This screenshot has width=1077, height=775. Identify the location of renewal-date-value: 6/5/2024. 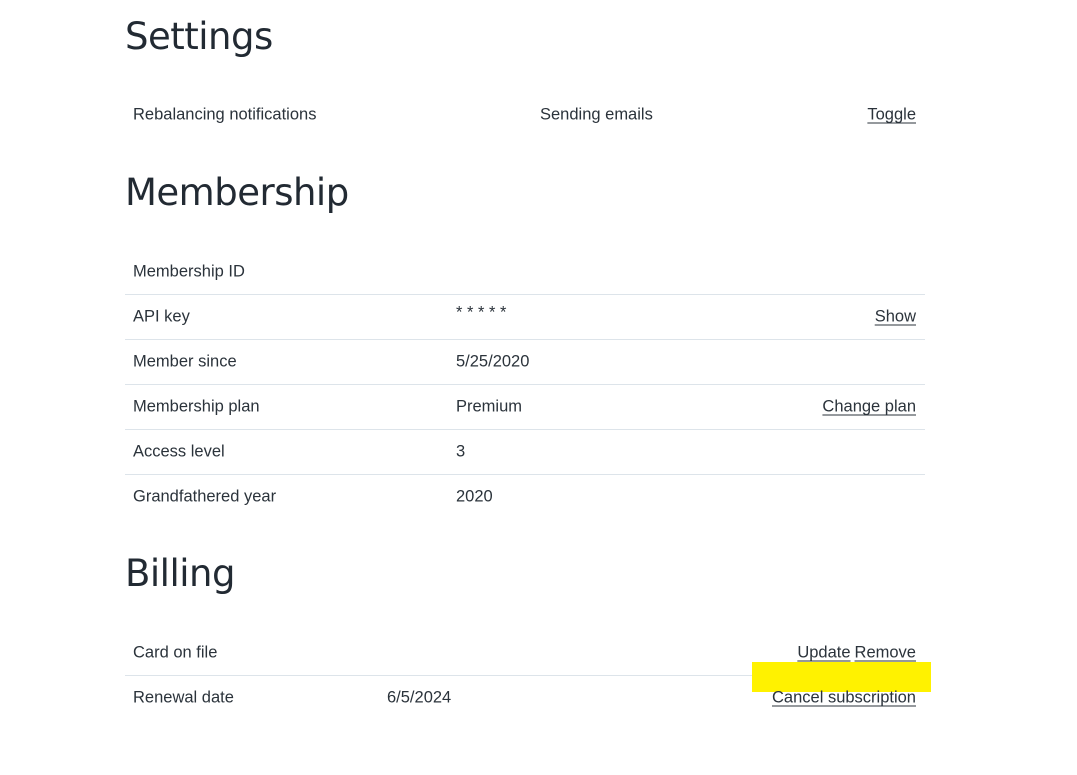
(419, 697).